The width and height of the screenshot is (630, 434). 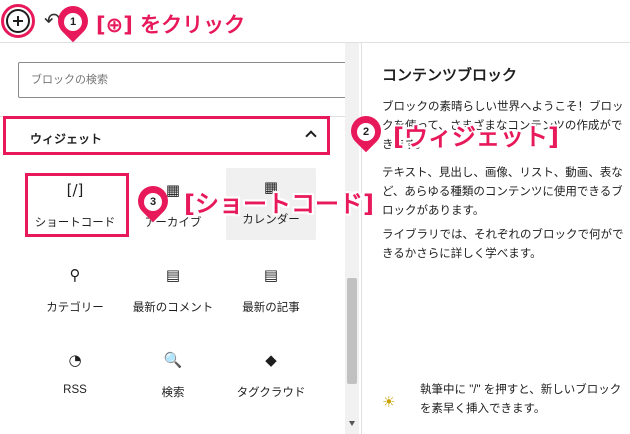 What do you see at coordinates (75, 308) in the screenshot?
I see `block-label: カテゴリー` at bounding box center [75, 308].